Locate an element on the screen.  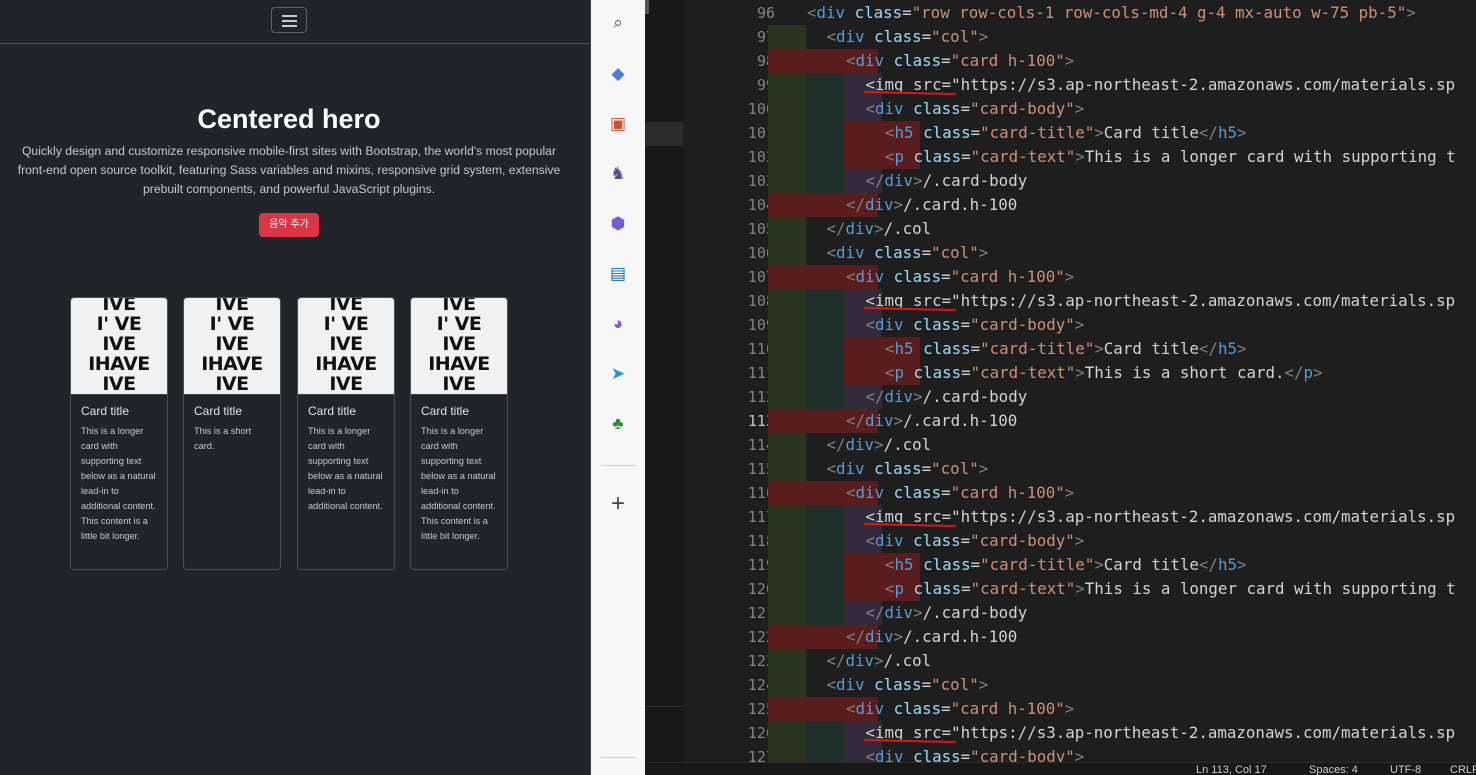
line-number: 105 is located at coordinates (761, 229).